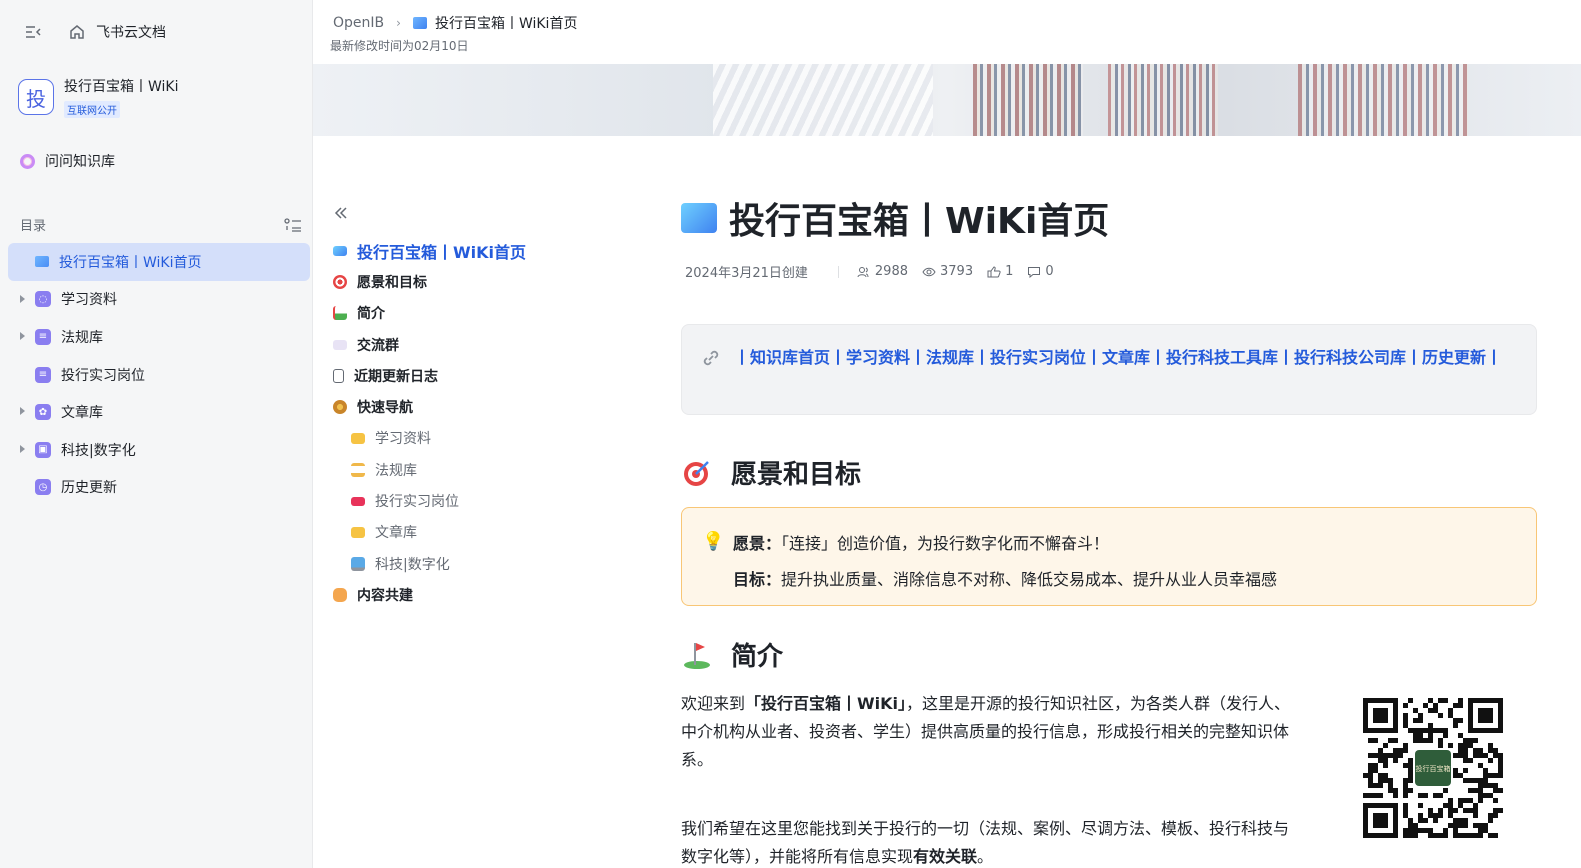  What do you see at coordinates (483, 500) in the screenshot?
I see `outline-item: 投行实习岗位` at bounding box center [483, 500].